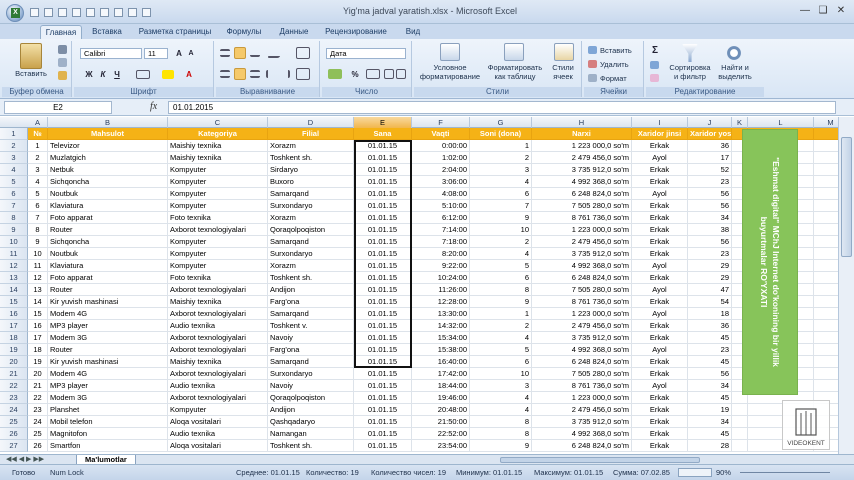 Image resolution: width=854 pixels, height=480 pixels. I want to click on row-number: 17, so click(14, 326).